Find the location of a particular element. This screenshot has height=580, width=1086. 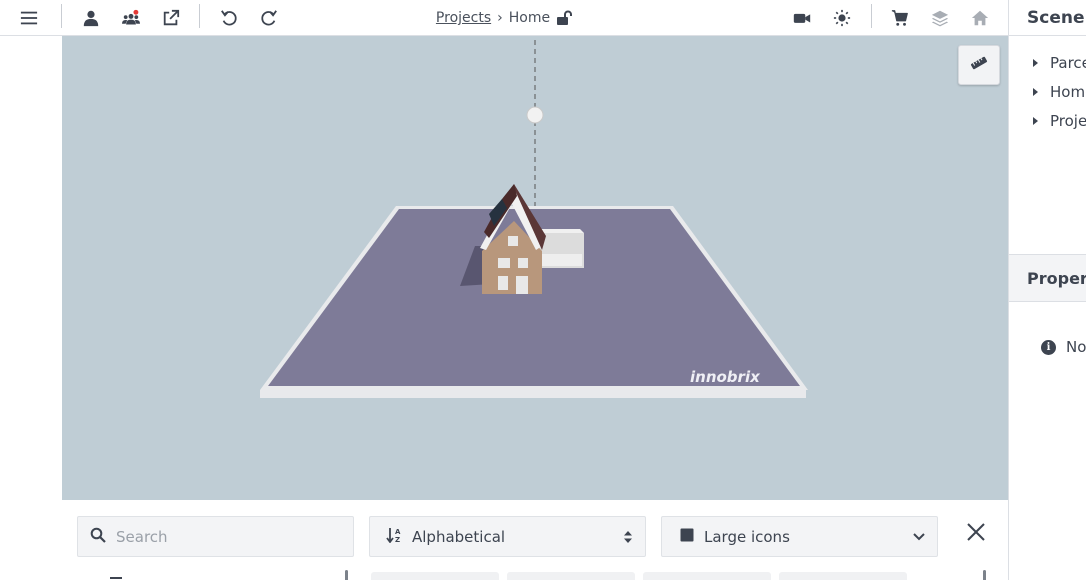

scene-item-label: Home is located at coordinates (1068, 91).